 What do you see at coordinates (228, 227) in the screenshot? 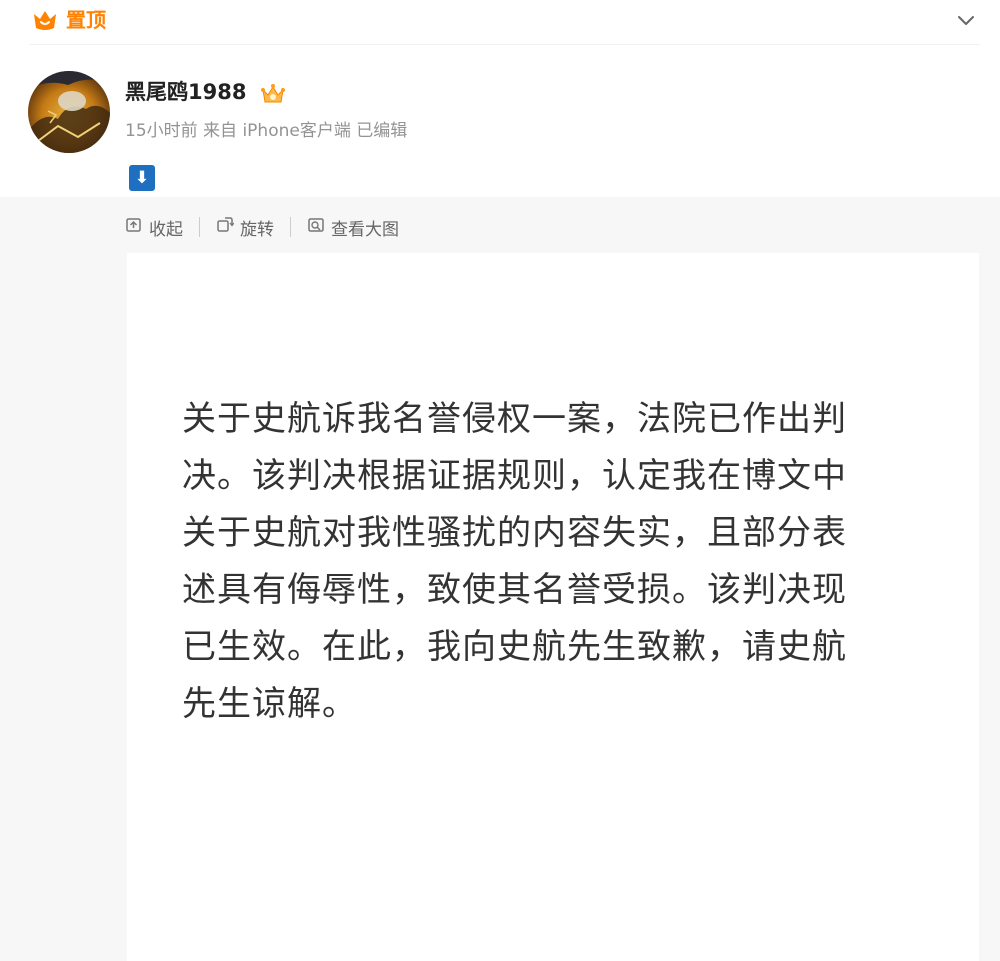
I see `rotate-icon` at bounding box center [228, 227].